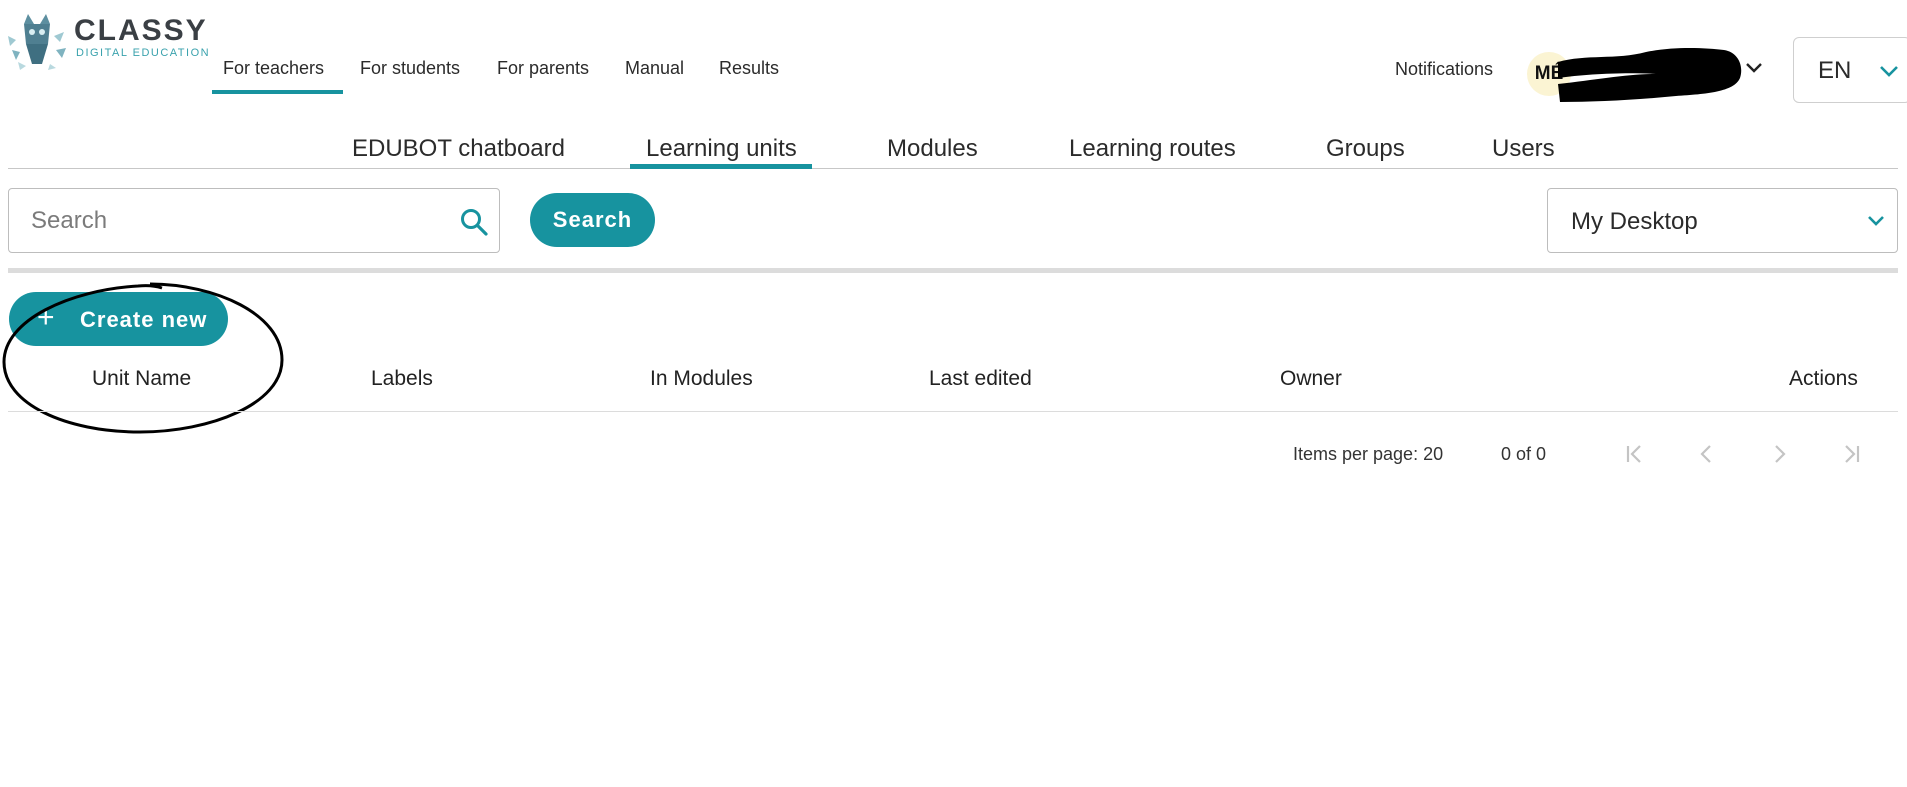 The width and height of the screenshot is (1907, 787). Describe the element at coordinates (277, 92) in the screenshot. I see `topnav-active-indicator` at that location.